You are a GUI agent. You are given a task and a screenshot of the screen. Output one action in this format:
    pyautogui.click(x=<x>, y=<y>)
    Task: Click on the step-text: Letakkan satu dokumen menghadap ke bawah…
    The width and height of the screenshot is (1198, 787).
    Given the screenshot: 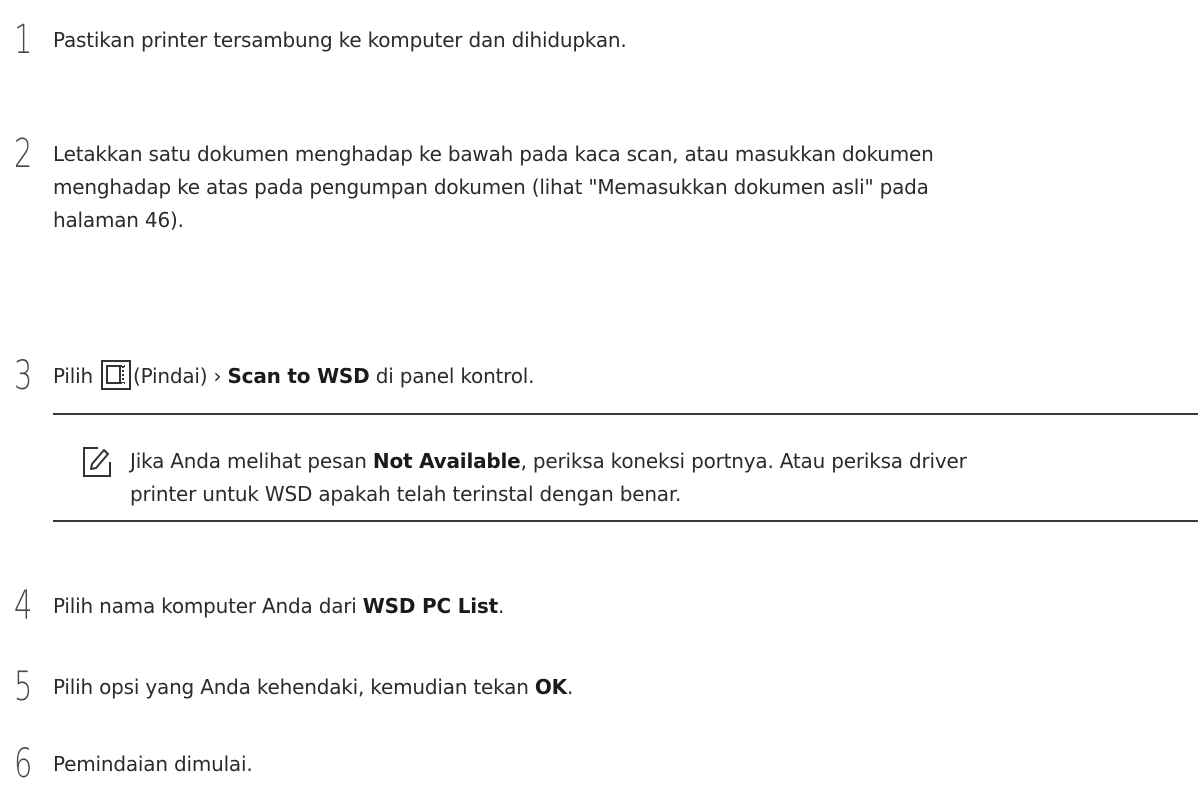 What is the action you would take?
    pyautogui.click(x=493, y=187)
    